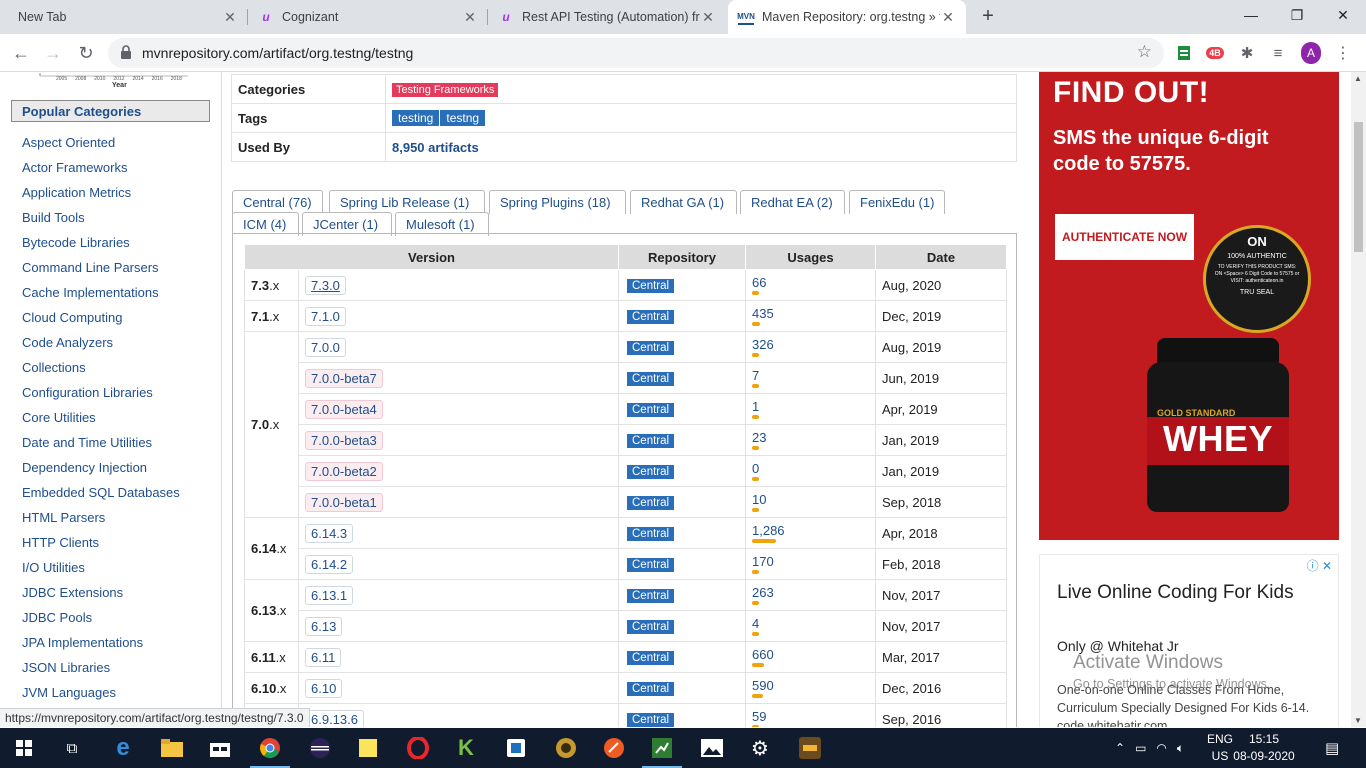 This screenshot has height=768, width=1366. Describe the element at coordinates (810, 282) in the screenshot. I see `usages-link: 66` at that location.